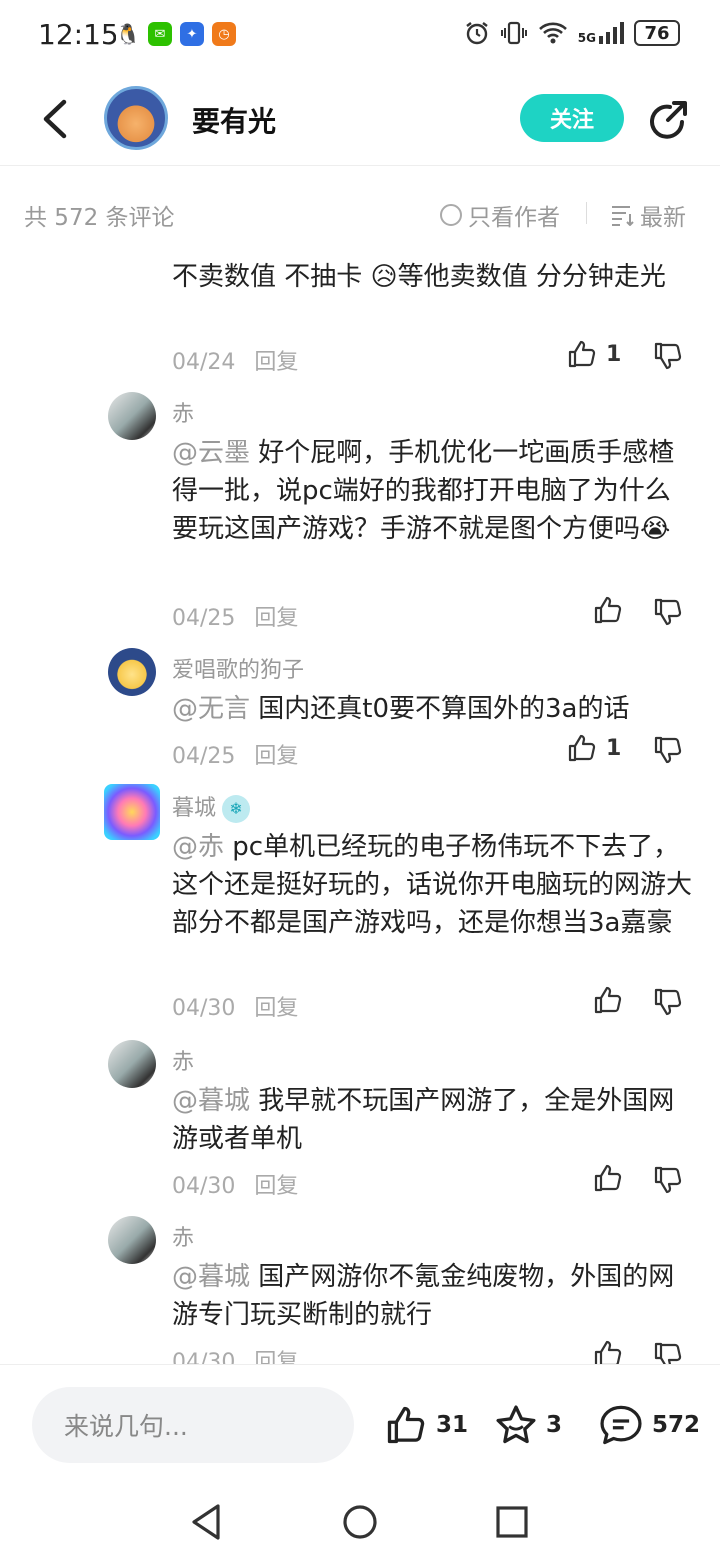 The width and height of the screenshot is (720, 1560). I want to click on comment-date: 04/24, so click(204, 362).